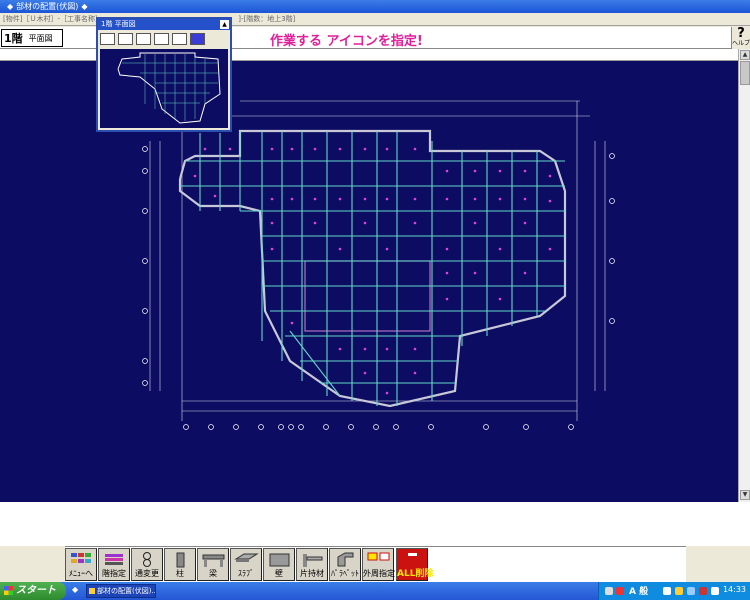  I want to click on floor-label: 1階, so click(13, 38).